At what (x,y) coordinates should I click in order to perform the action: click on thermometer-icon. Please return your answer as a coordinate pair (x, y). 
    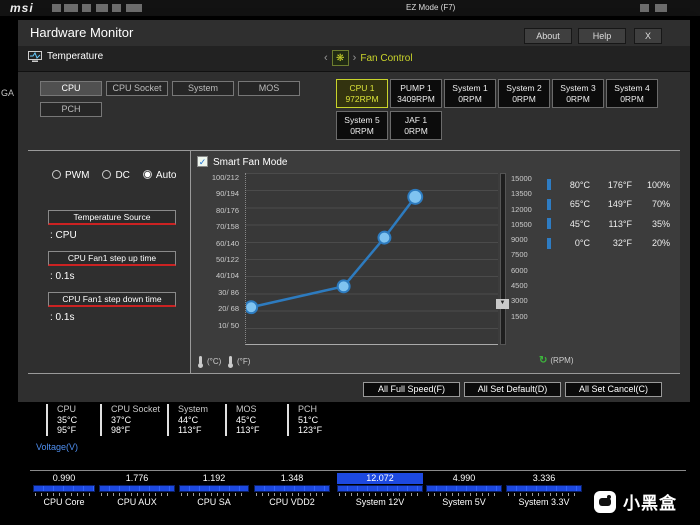
    Looking at the image, I should click on (230, 362).